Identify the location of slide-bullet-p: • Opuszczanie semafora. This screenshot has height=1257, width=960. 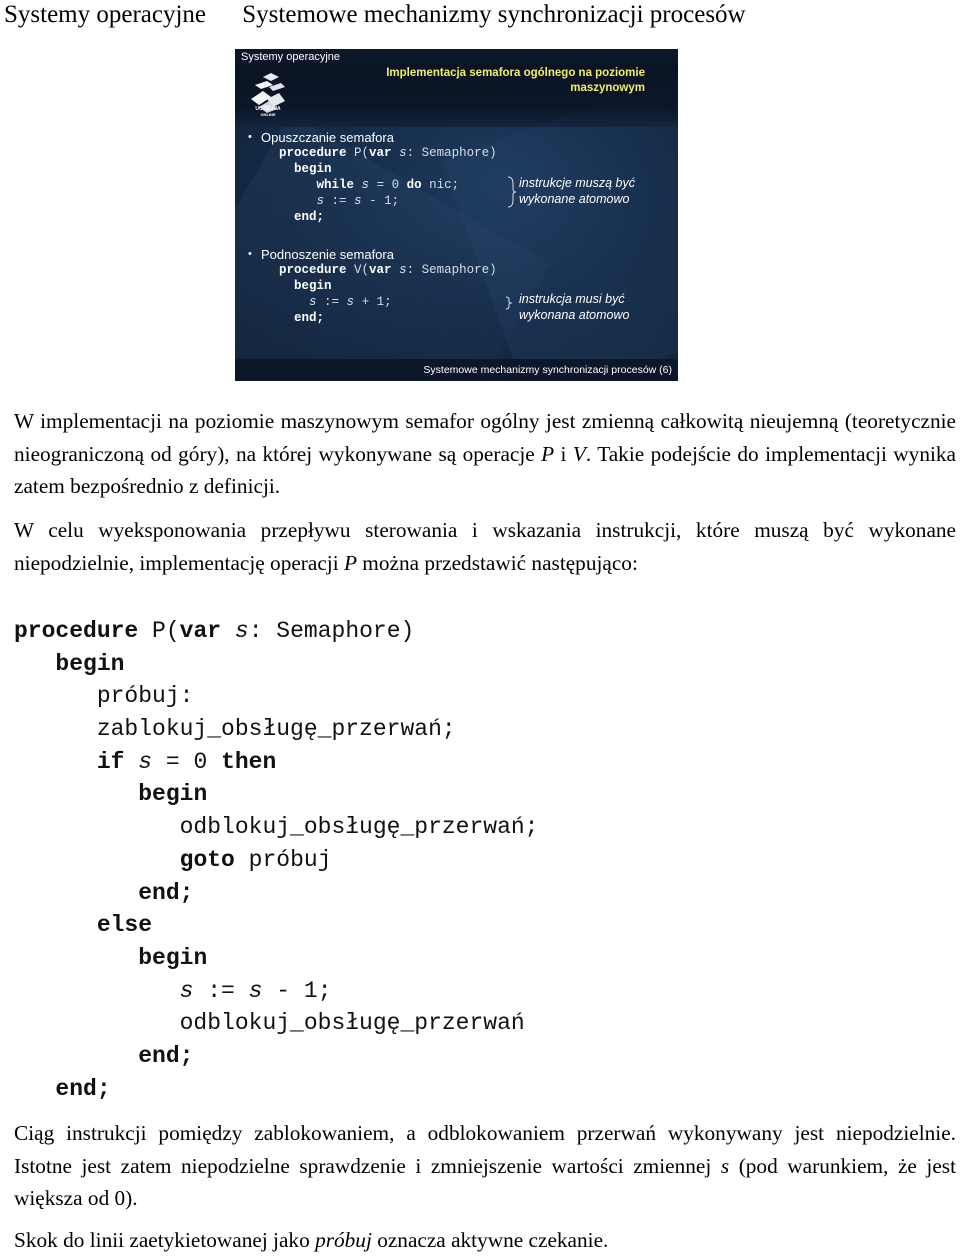
(321, 137).